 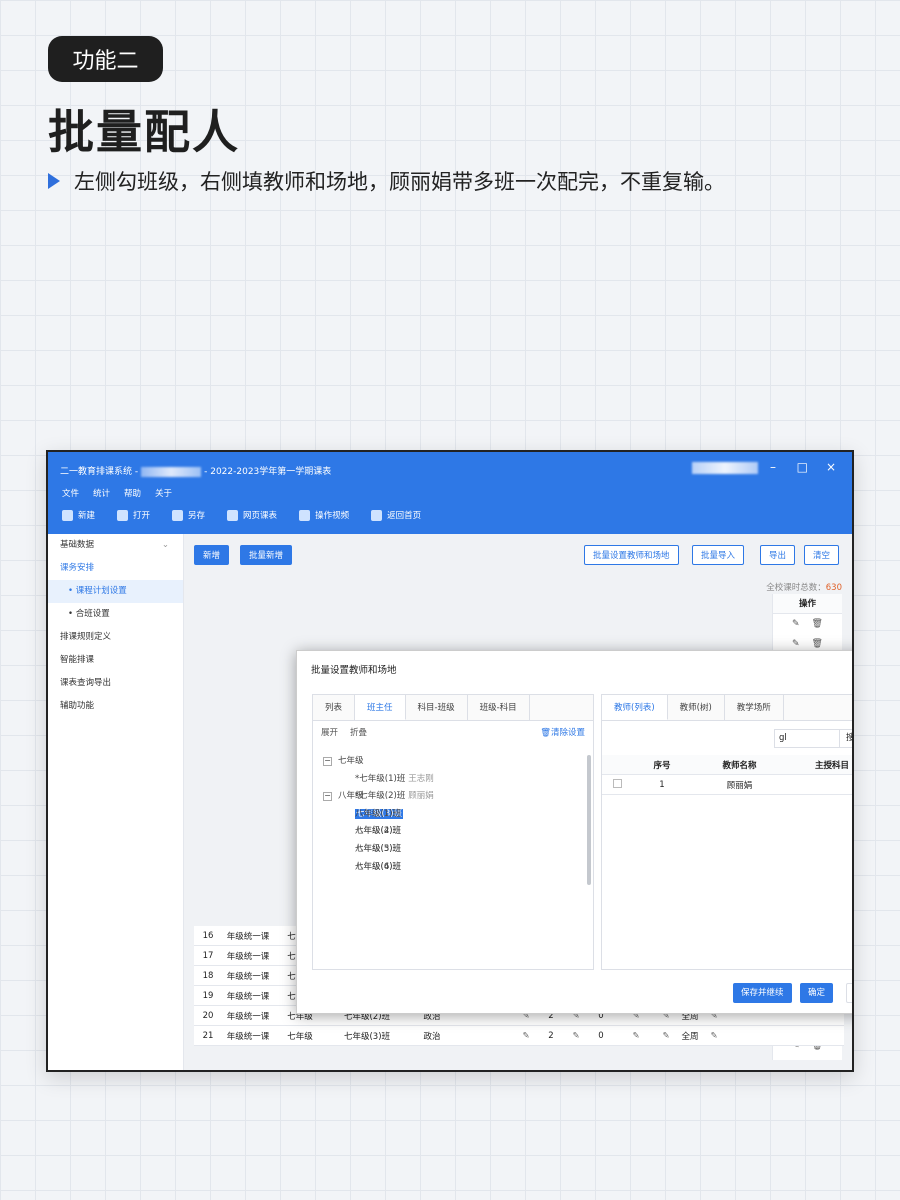 What do you see at coordinates (115, 568) in the screenshot?
I see `sidebar-item-course-tasks: 课务安排` at bounding box center [115, 568].